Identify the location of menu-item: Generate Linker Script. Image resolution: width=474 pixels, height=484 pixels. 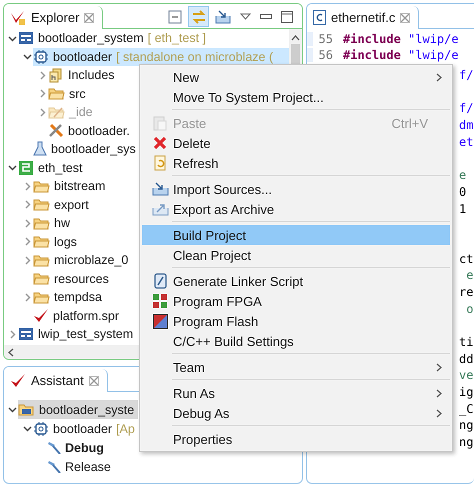
(296, 281).